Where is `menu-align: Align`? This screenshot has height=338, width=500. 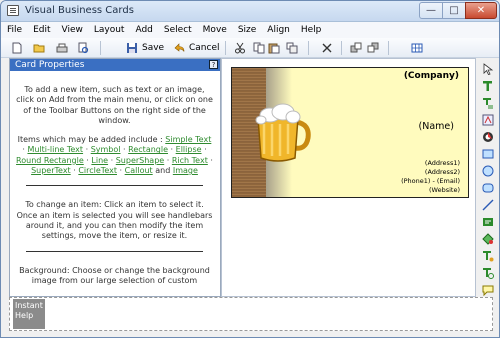
menu-align: Align is located at coordinates (278, 30).